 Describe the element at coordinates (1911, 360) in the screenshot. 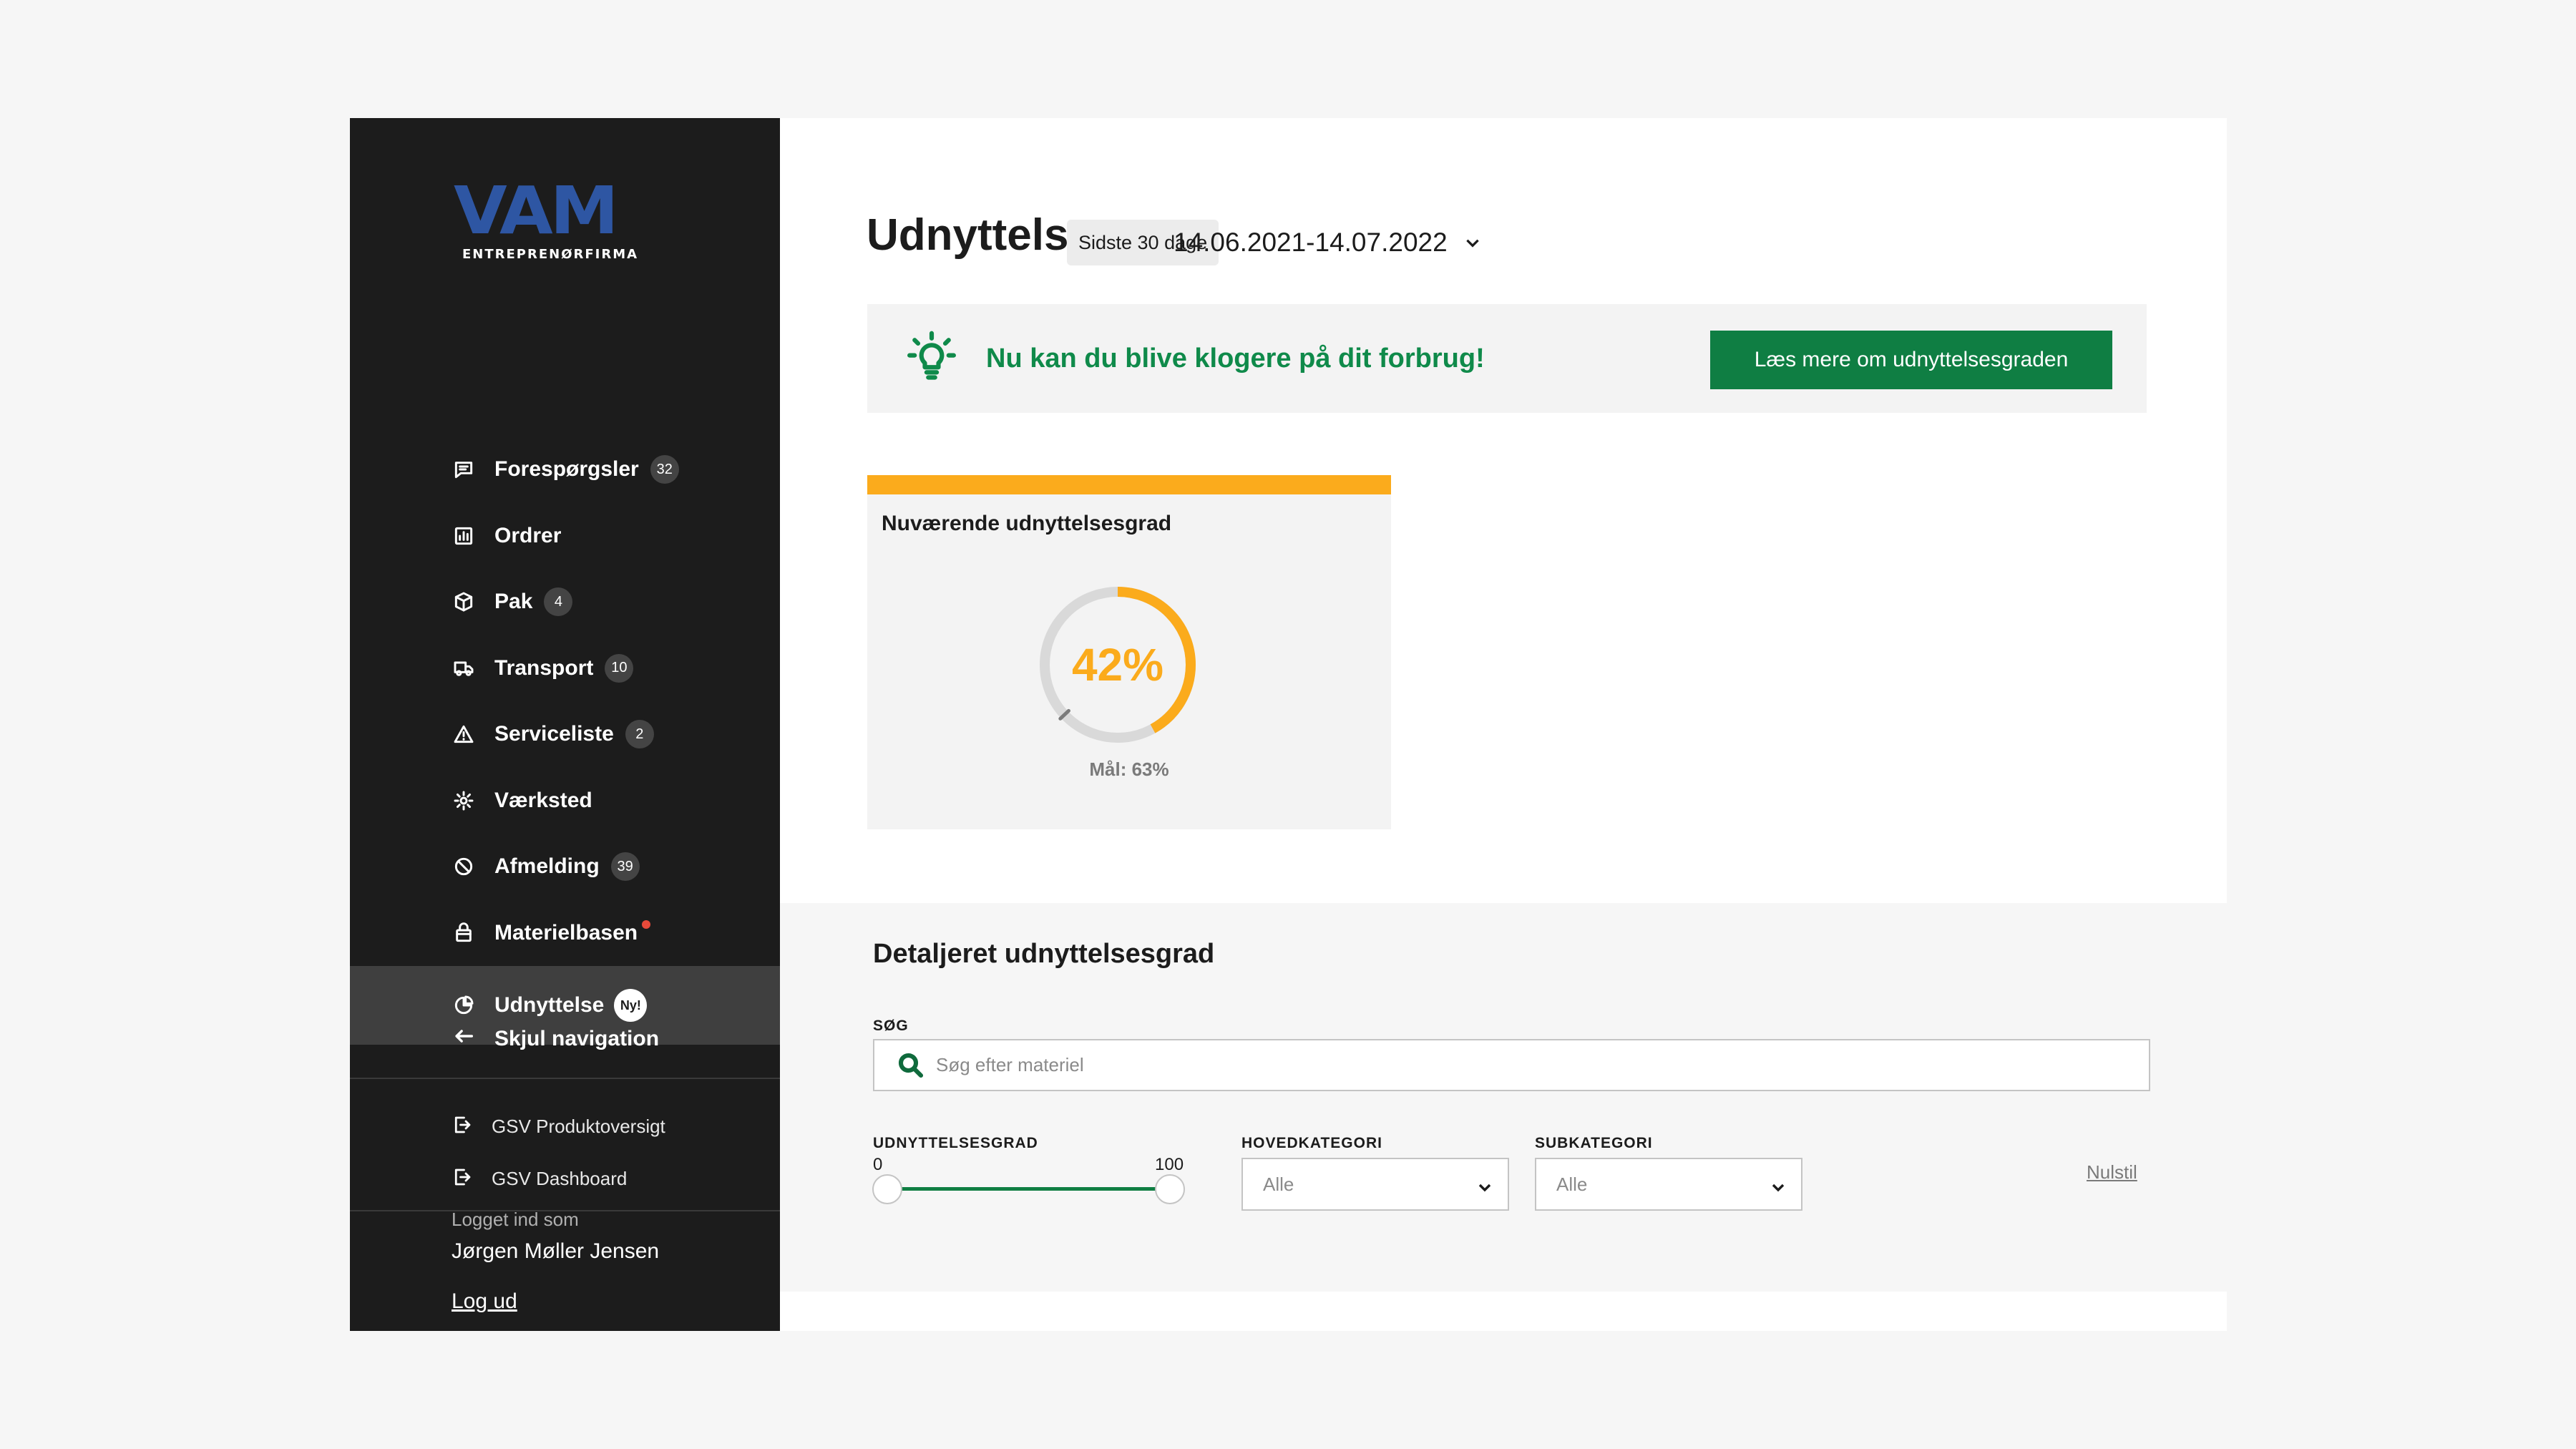

I see `read-more-button: Læs mere om udnyttelsesgraden` at that location.